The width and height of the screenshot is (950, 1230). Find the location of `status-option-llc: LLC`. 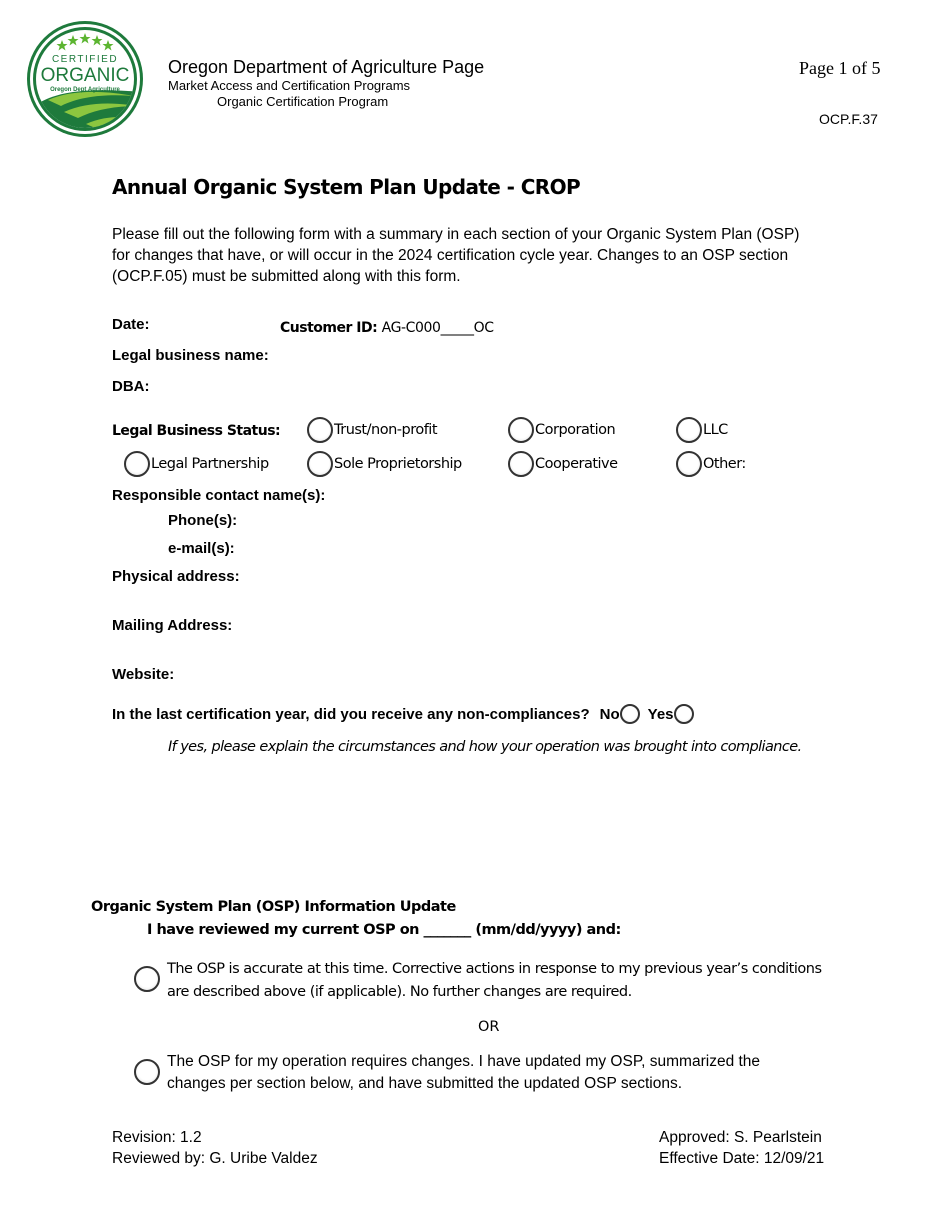

status-option-llc: LLC is located at coordinates (702, 430).